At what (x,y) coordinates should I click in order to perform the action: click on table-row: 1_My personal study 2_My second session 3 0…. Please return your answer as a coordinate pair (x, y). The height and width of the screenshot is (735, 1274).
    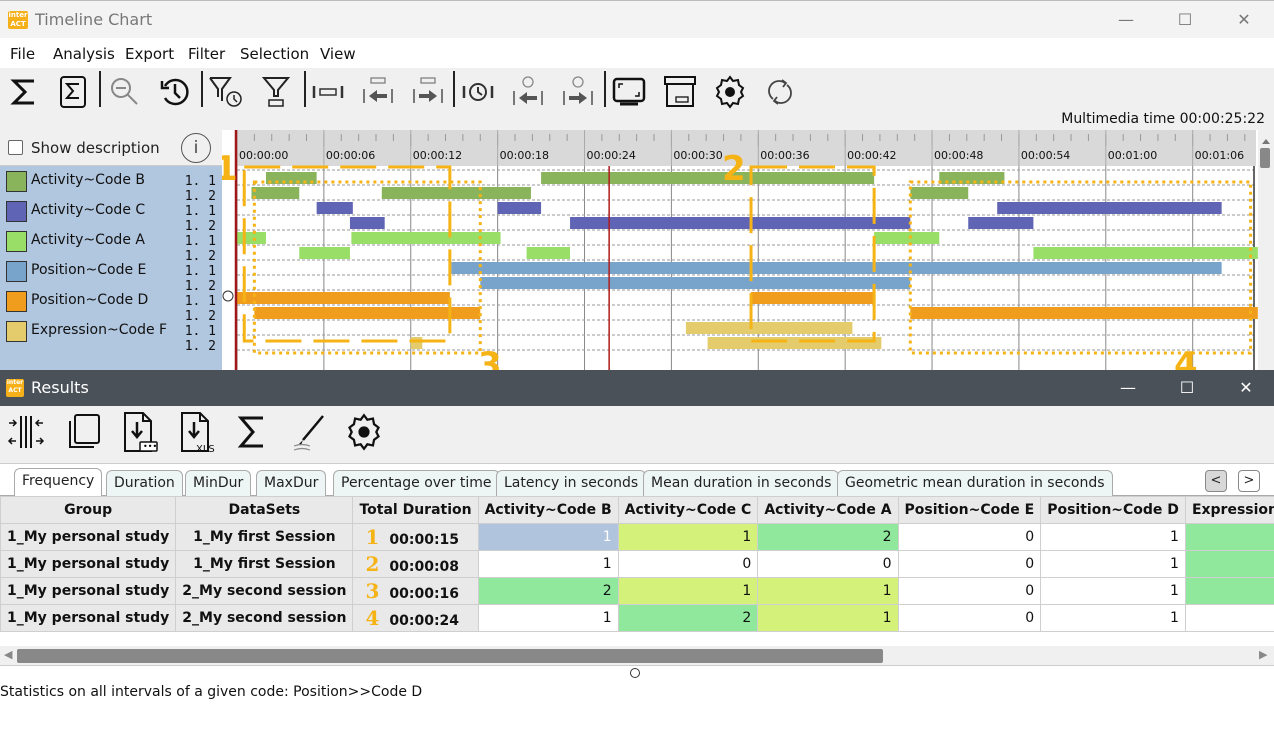
    Looking at the image, I should click on (637, 591).